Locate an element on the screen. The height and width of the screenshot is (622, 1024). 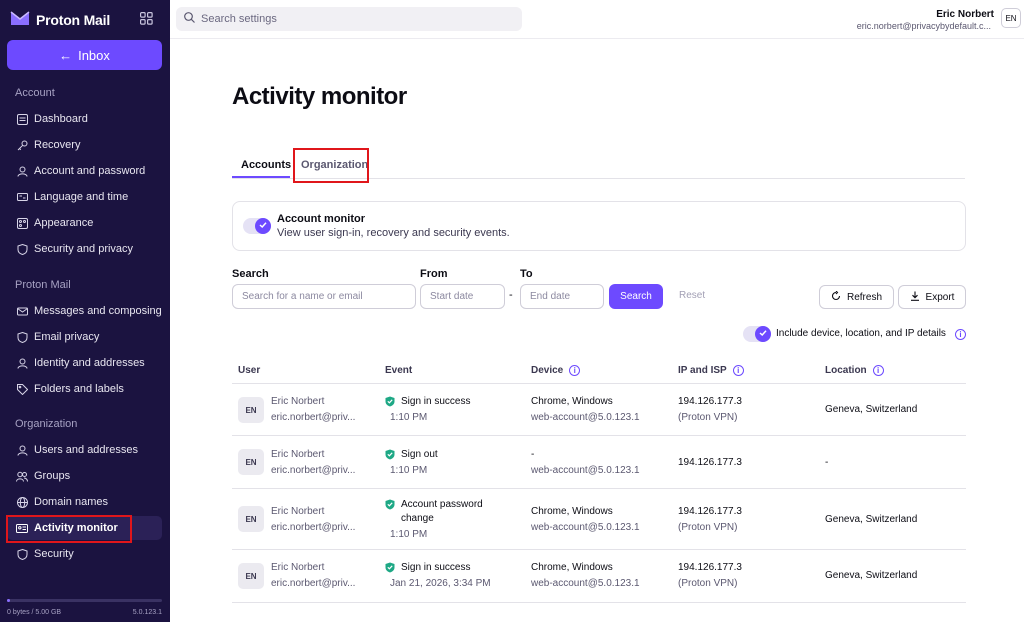
column-header-label: IP and ISP is located at coordinates (702, 370).